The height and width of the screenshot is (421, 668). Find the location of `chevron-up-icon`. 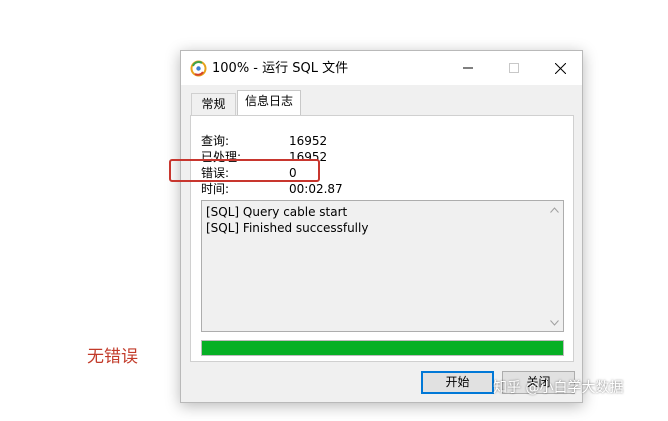

chevron-up-icon is located at coordinates (554, 209).